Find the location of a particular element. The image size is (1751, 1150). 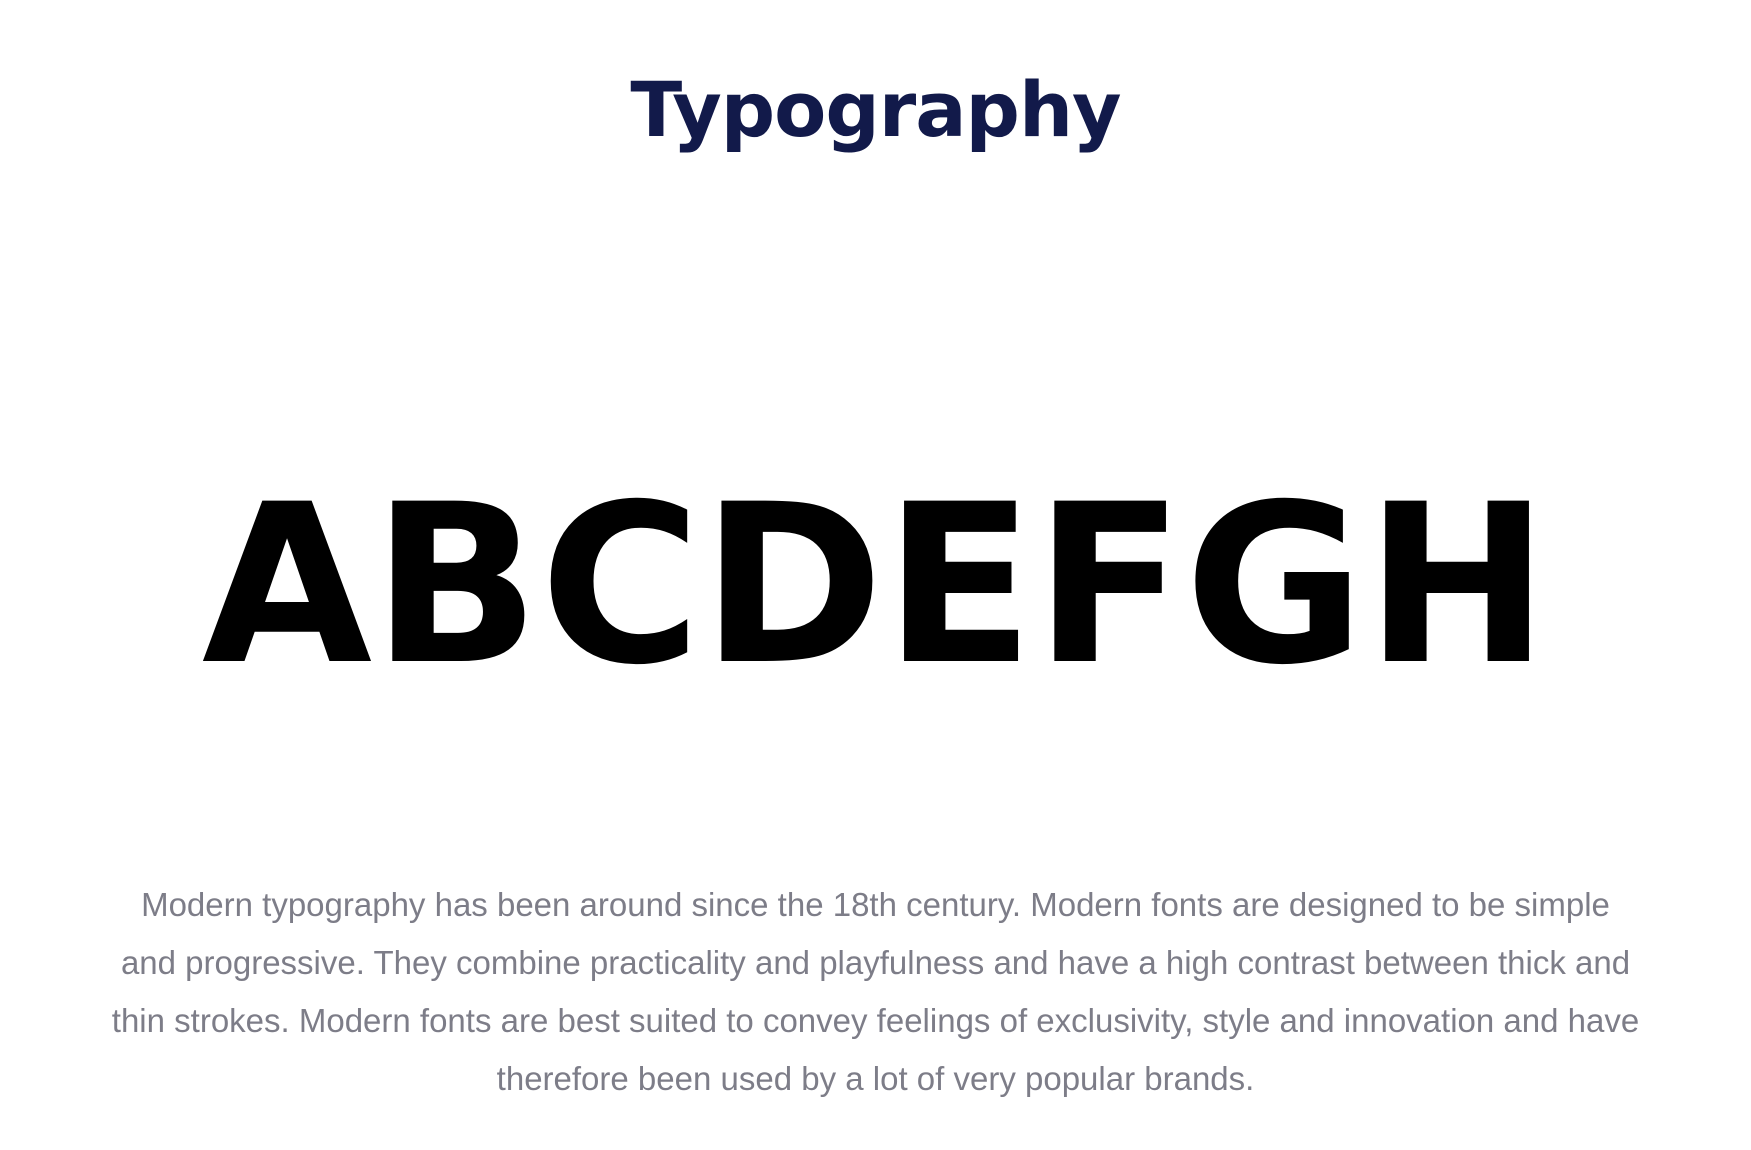

section-title: Typography is located at coordinates (875, 109).